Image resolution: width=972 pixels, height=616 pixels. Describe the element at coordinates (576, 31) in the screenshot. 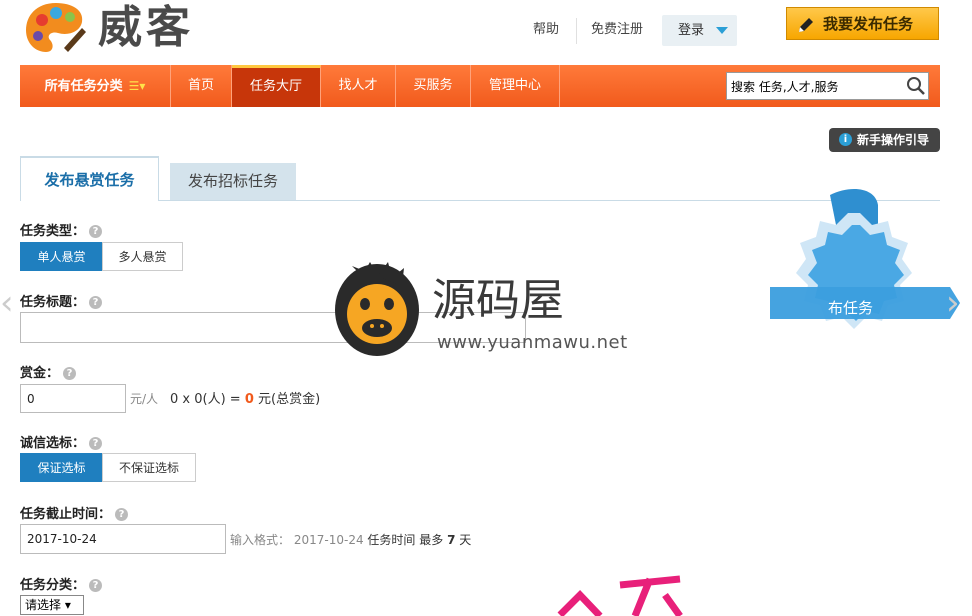

I see `divider` at that location.